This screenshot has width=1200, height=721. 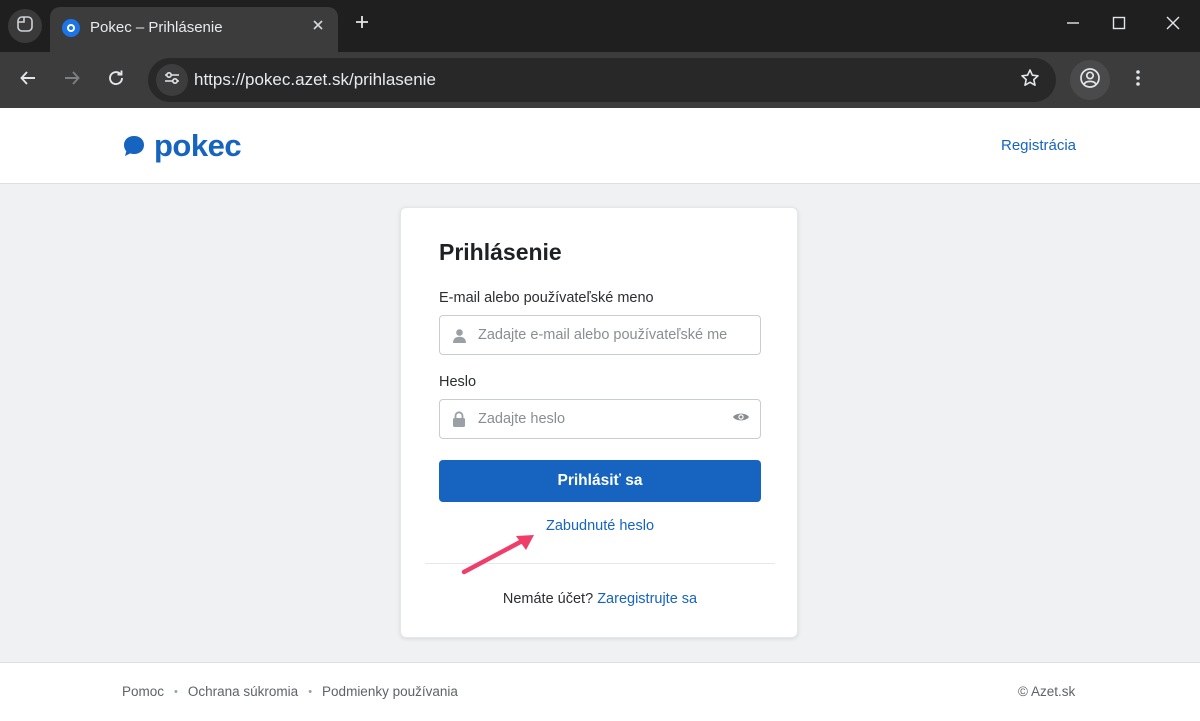 I want to click on pokec-logo: pokec, so click(x=182, y=146).